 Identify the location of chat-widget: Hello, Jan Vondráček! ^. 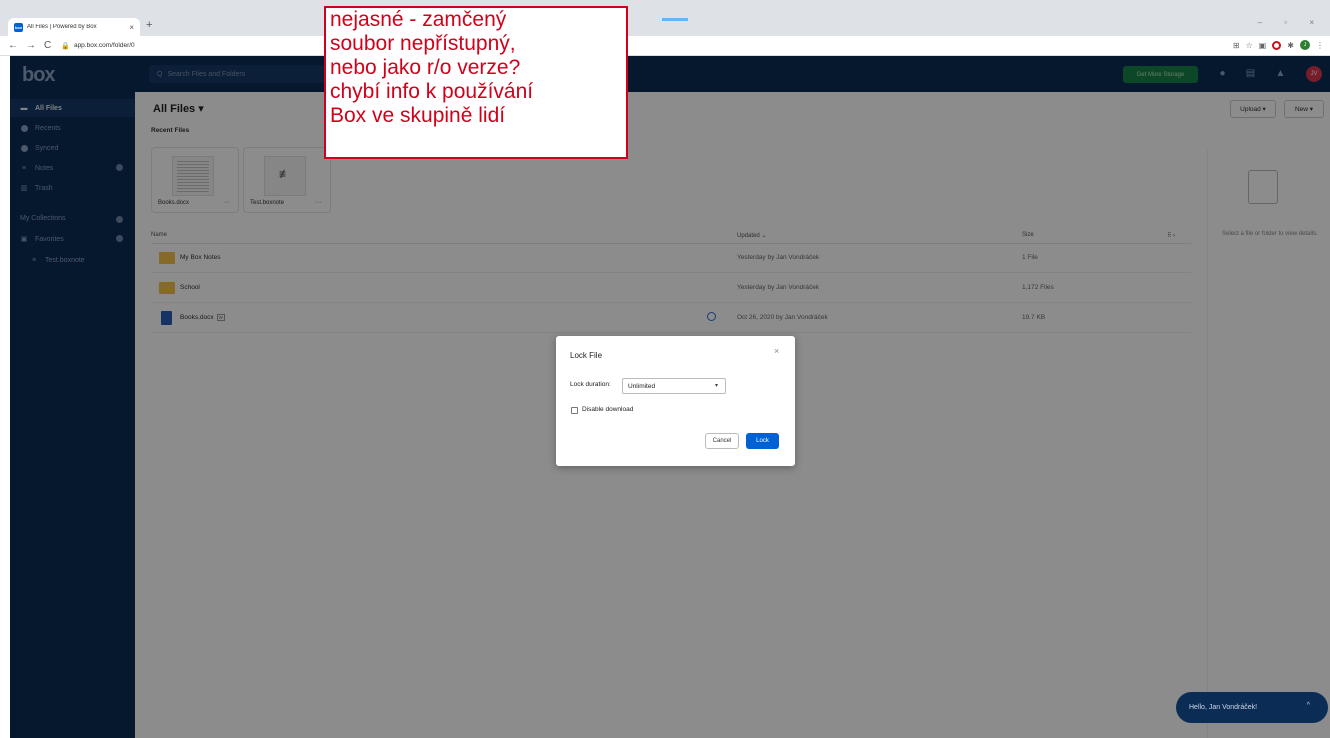
(1252, 707).